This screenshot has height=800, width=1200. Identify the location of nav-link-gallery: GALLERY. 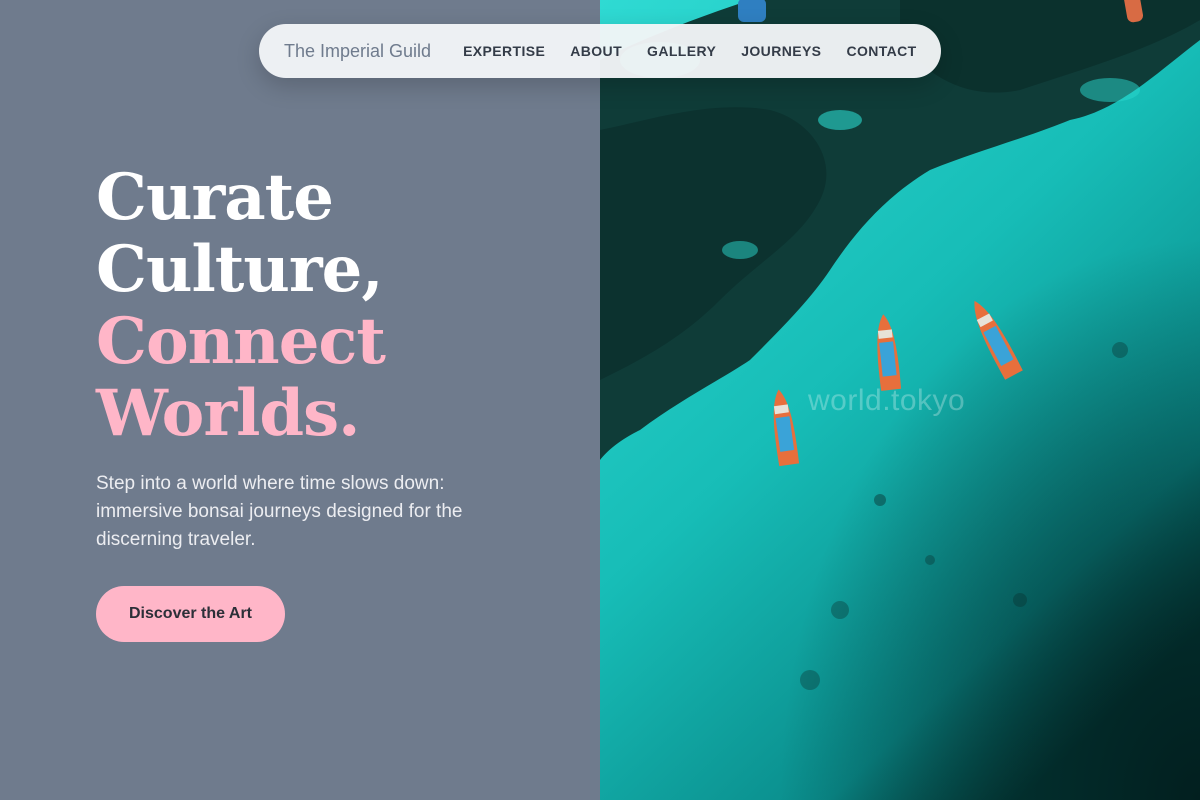
(681, 51).